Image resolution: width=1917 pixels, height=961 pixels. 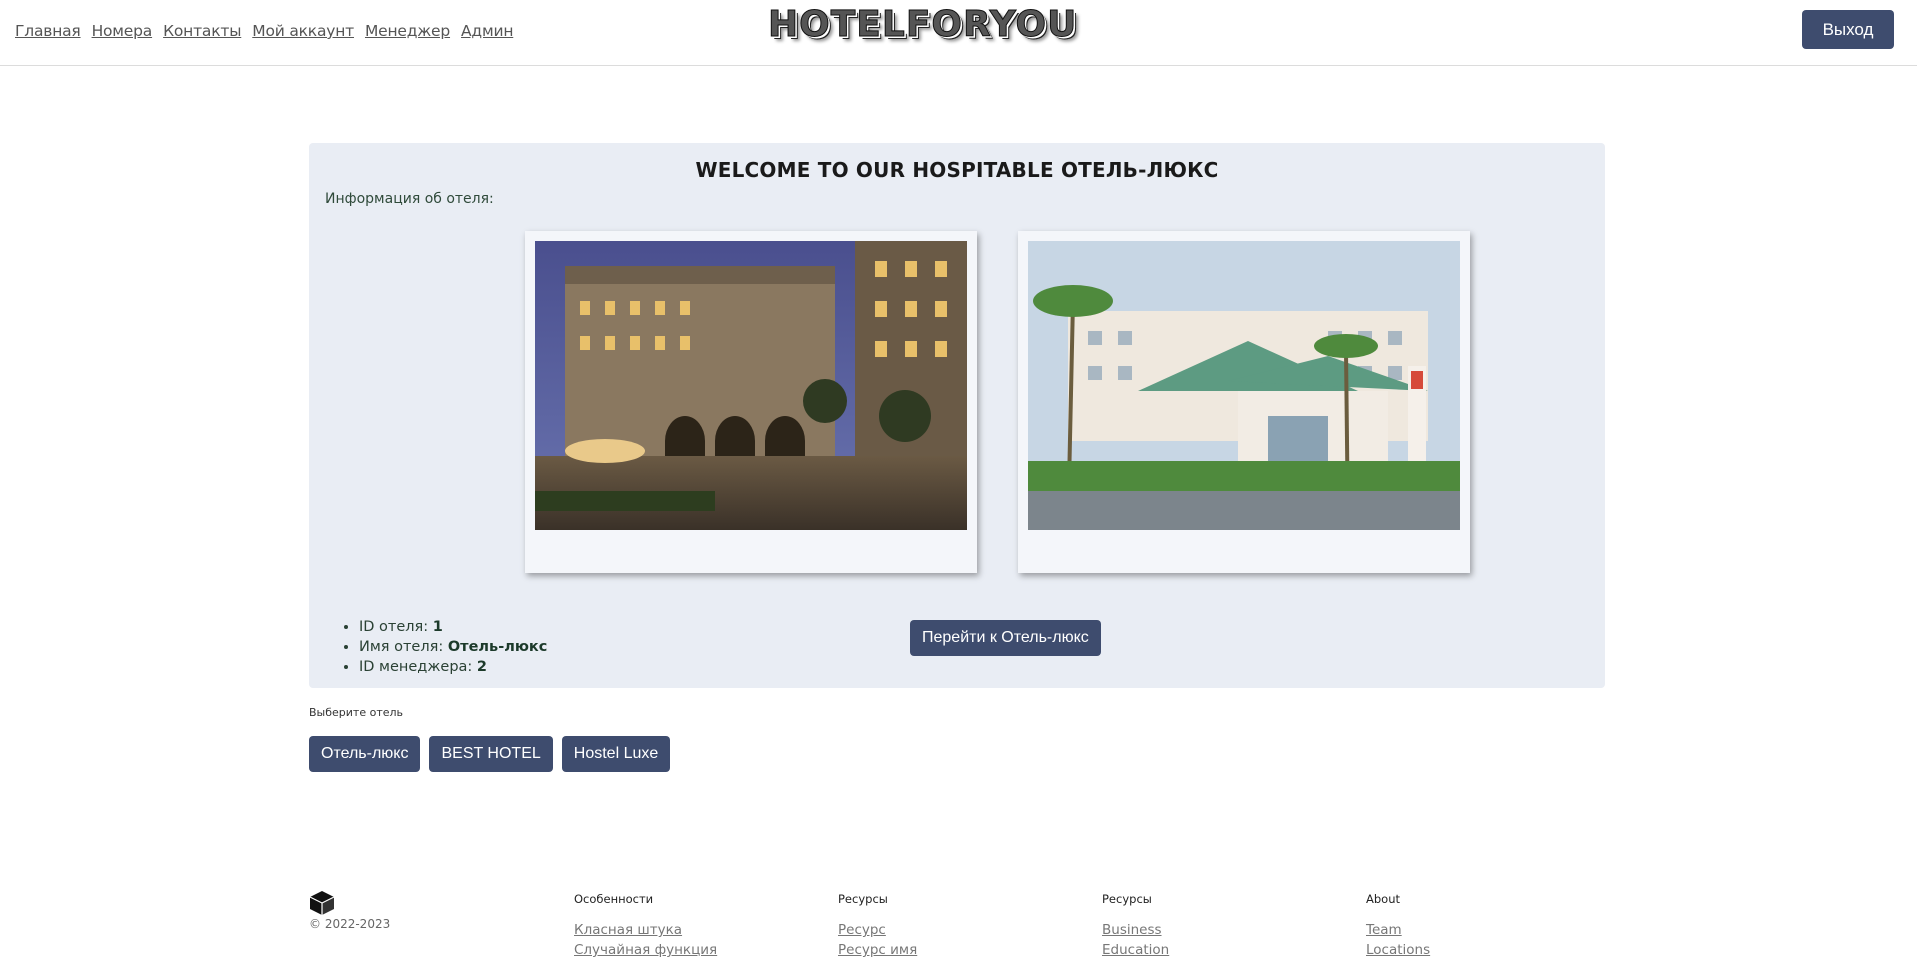 What do you see at coordinates (1383, 899) in the screenshot?
I see `footer-column-title: About` at bounding box center [1383, 899].